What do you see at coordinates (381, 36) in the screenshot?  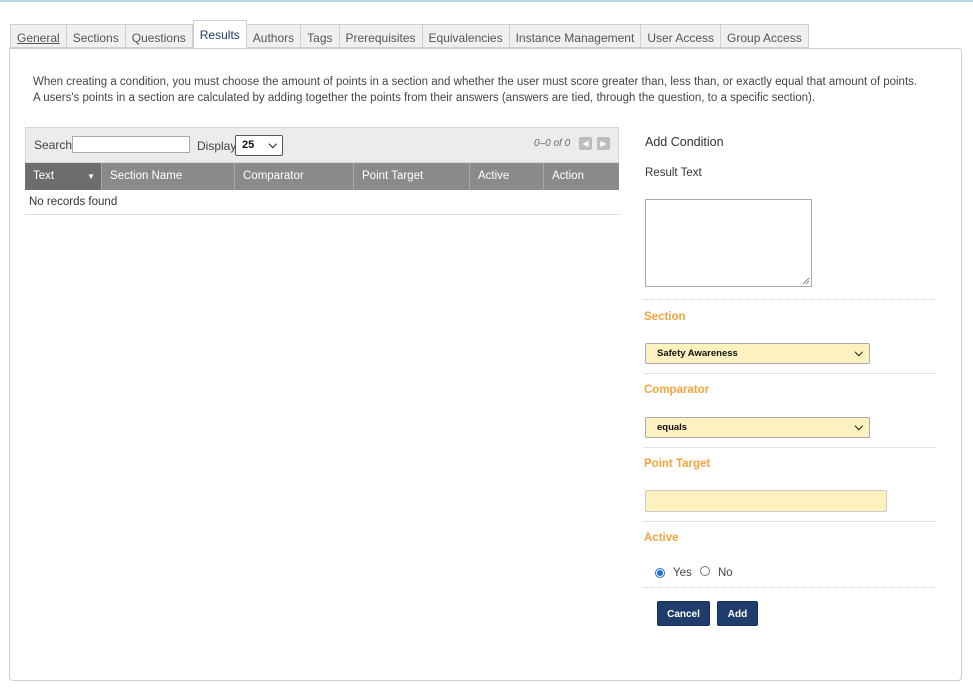 I see `tab-prerequisites: Prerequisites` at bounding box center [381, 36].